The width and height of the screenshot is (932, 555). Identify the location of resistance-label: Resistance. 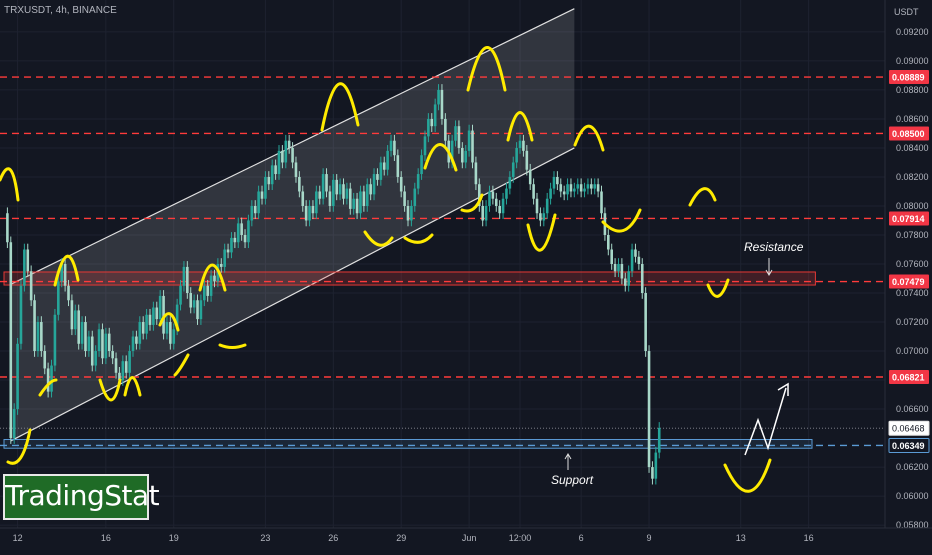
(774, 247).